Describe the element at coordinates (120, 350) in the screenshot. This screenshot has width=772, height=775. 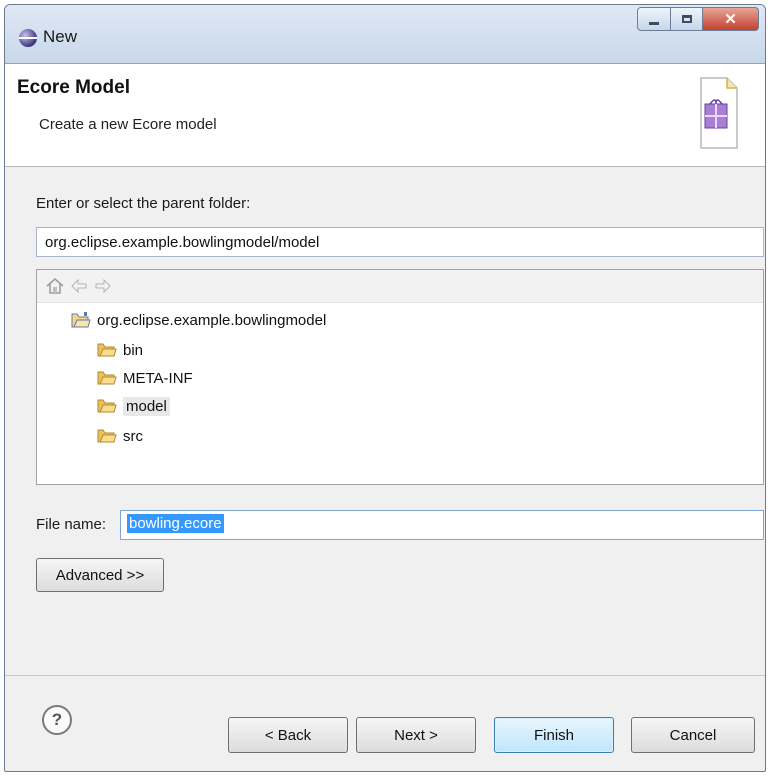
I see `tree-item-bin: bin` at that location.